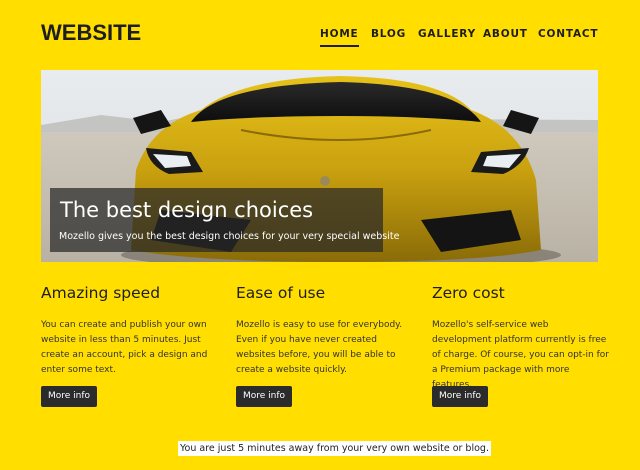 This screenshot has width=640, height=470. What do you see at coordinates (388, 34) in the screenshot?
I see `nav-blog: BLOG` at bounding box center [388, 34].